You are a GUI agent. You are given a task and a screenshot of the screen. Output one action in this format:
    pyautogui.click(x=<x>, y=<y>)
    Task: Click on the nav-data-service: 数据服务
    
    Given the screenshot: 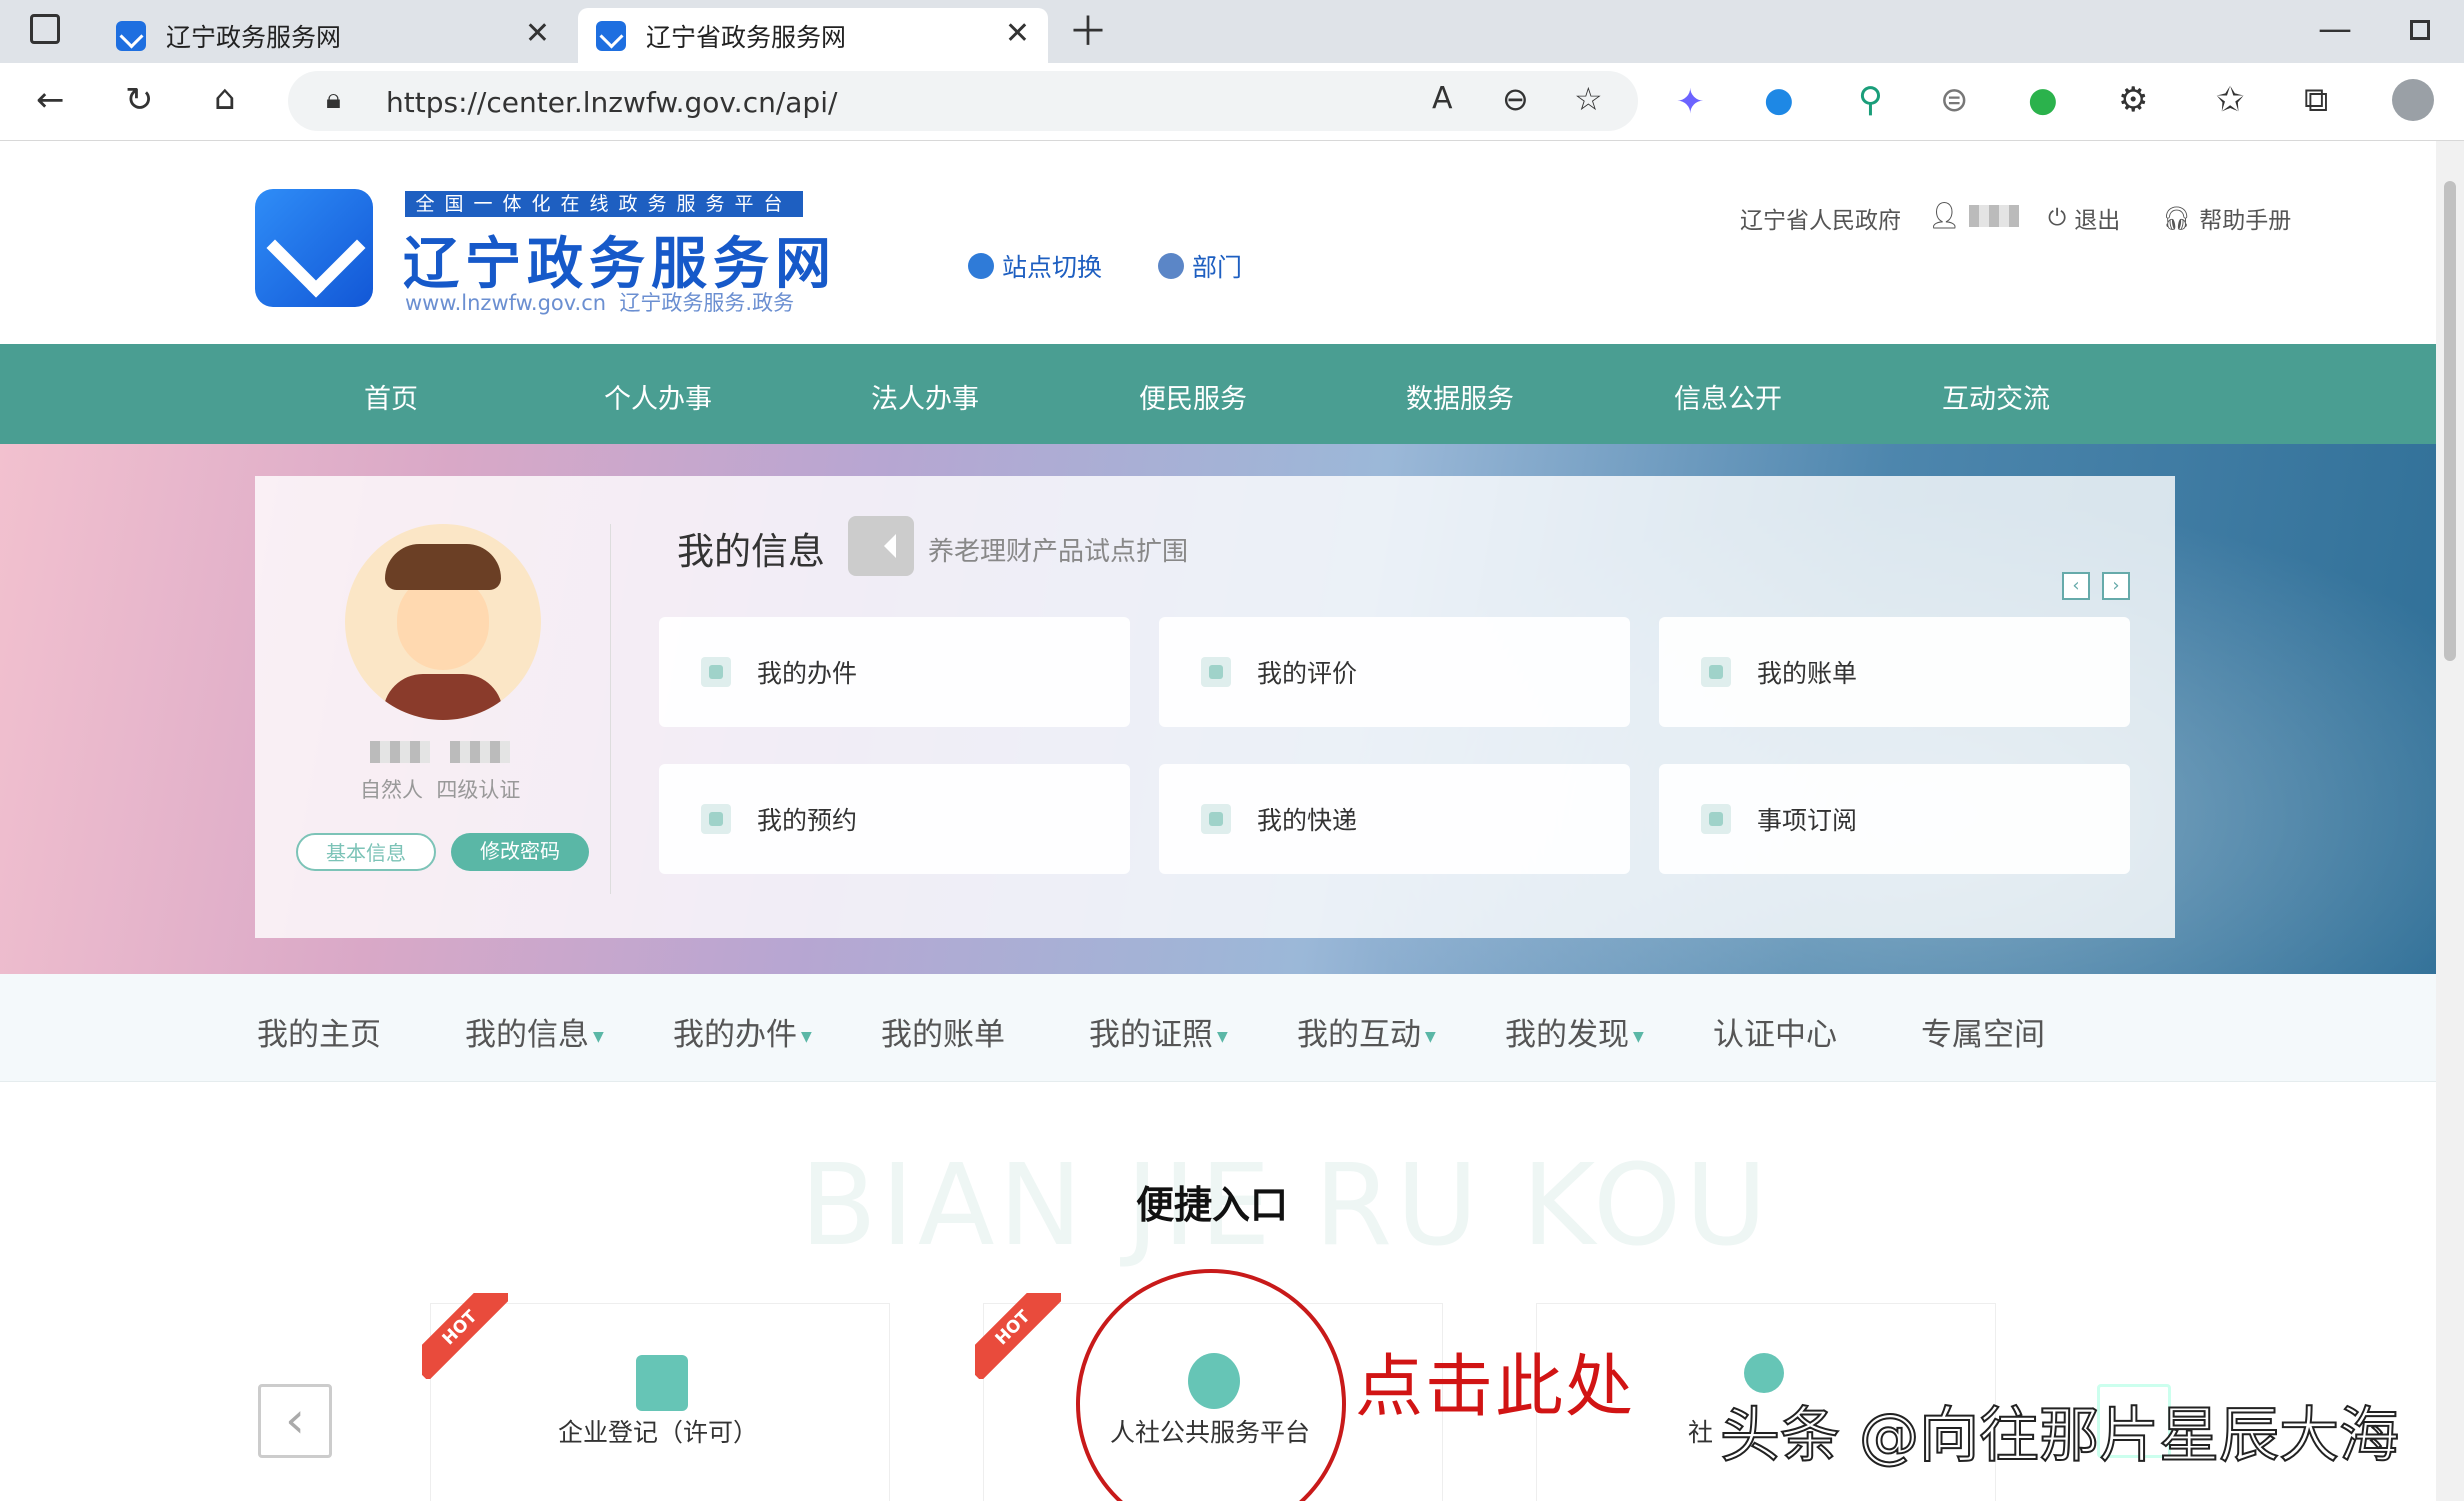 What is the action you would take?
    pyautogui.click(x=1460, y=396)
    